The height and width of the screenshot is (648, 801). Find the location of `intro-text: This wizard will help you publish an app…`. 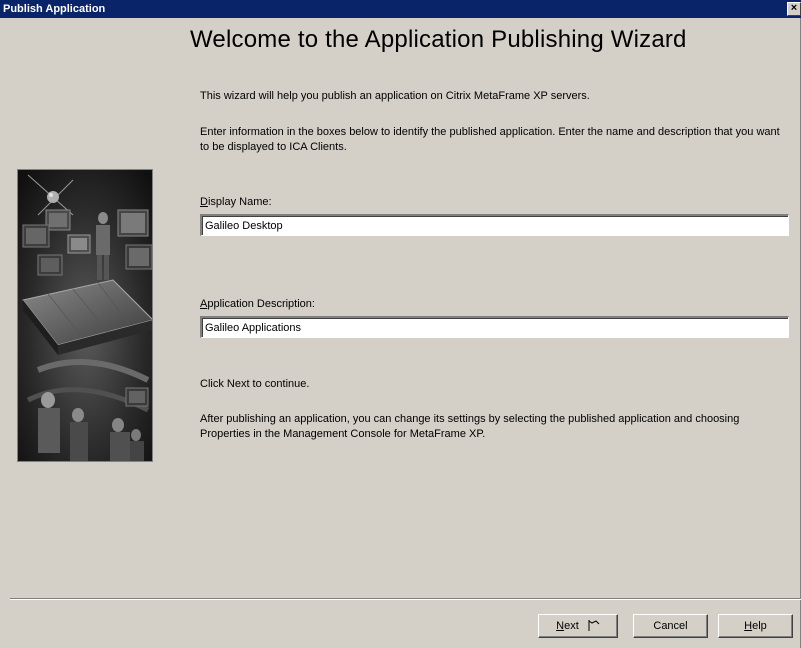

intro-text: This wizard will help you publish an app… is located at coordinates (395, 96).